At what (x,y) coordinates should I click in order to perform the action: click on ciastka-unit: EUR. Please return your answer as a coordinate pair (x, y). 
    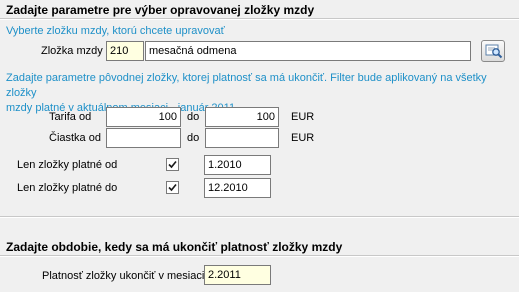
    Looking at the image, I should click on (303, 138).